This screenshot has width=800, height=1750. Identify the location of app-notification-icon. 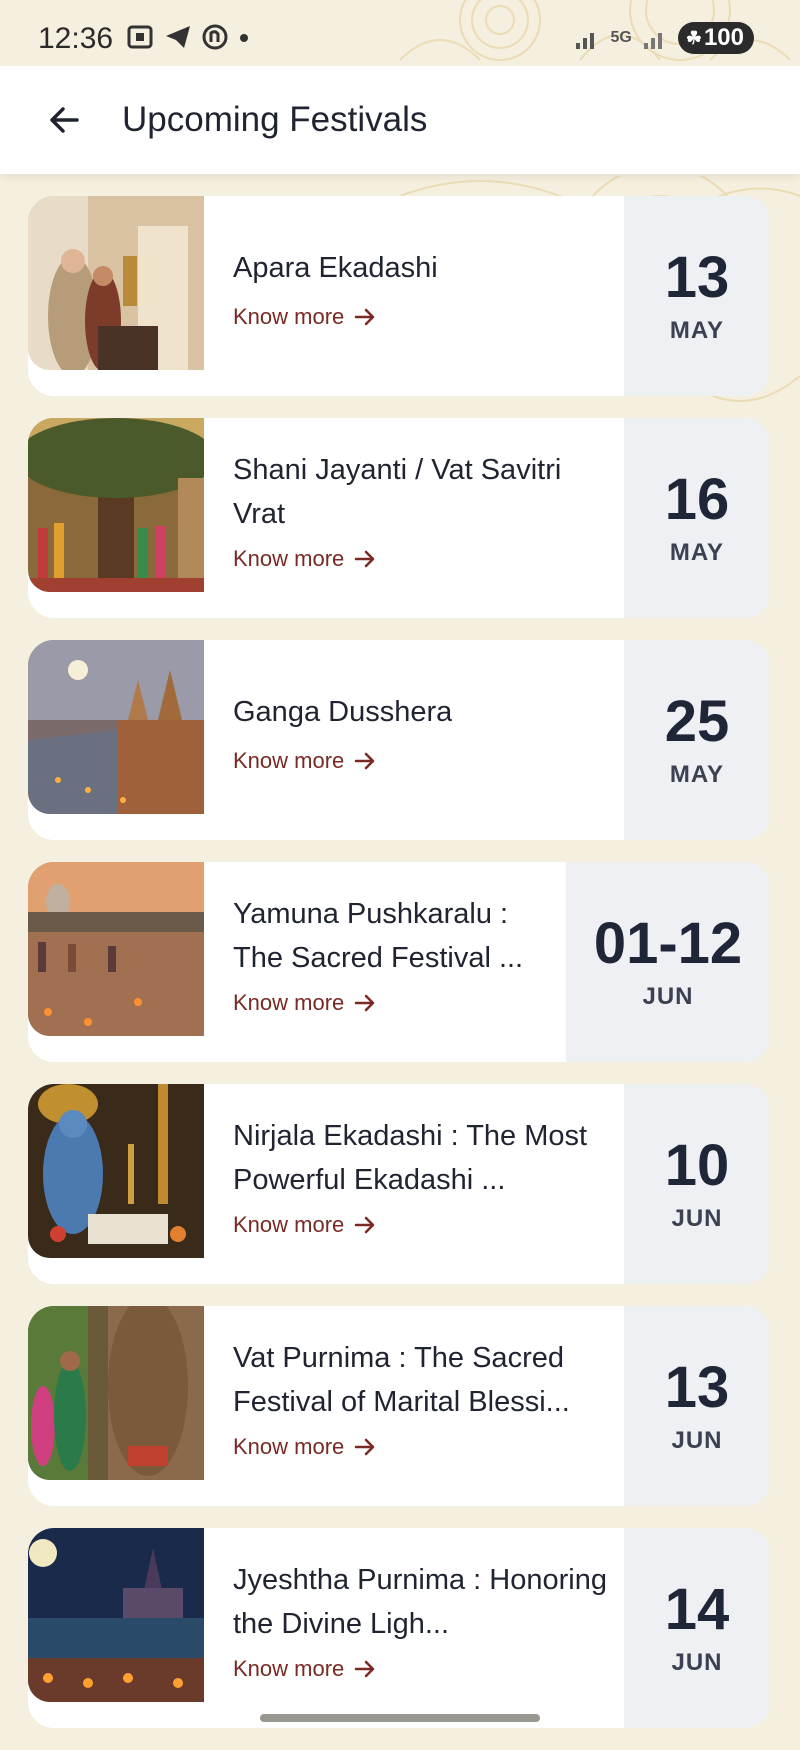
(215, 37).